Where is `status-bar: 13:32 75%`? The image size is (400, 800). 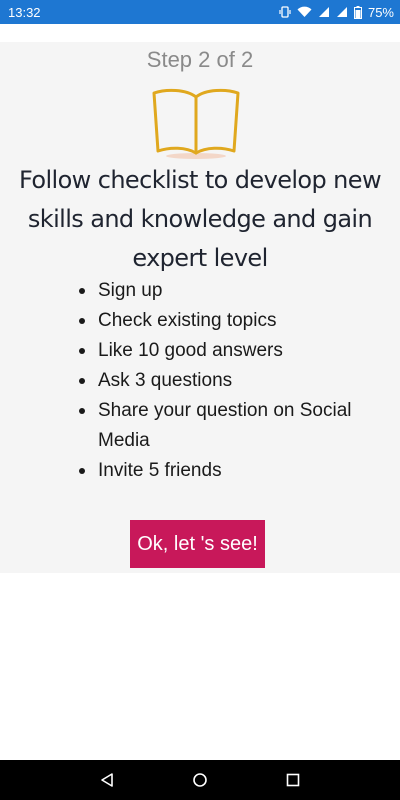
status-bar: 13:32 75% is located at coordinates (200, 12).